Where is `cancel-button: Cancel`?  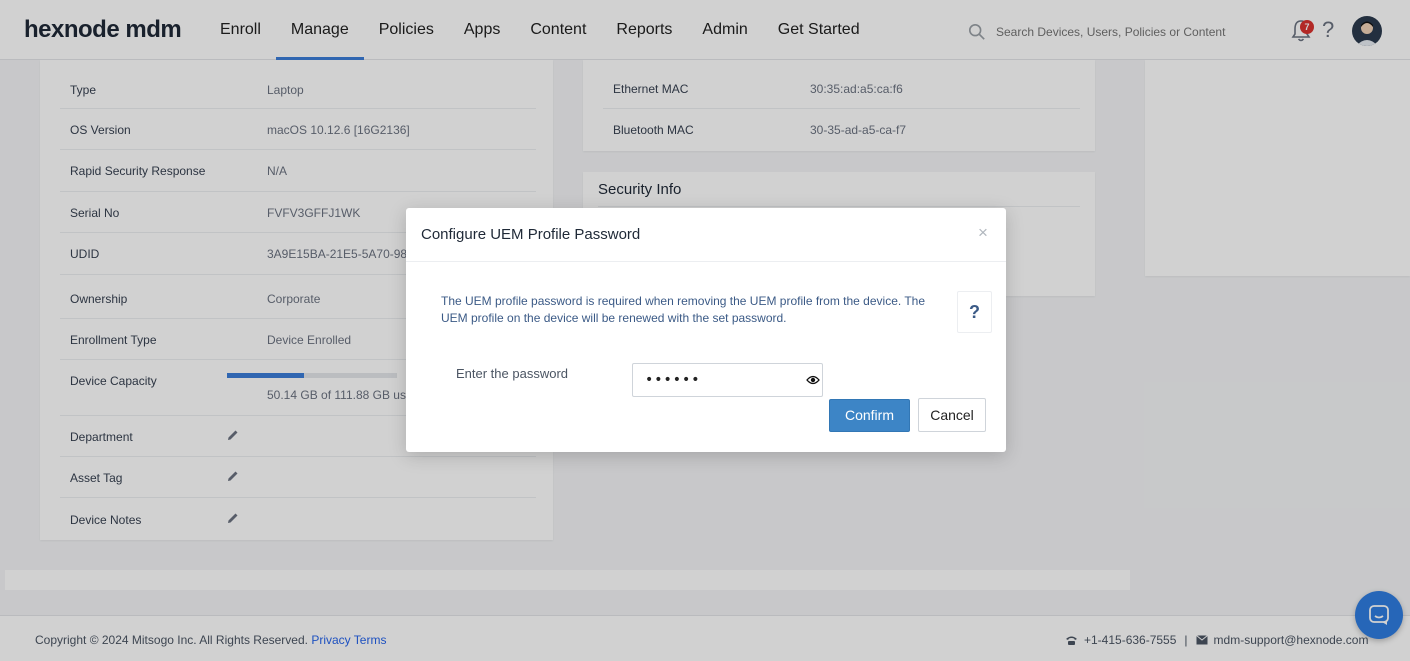 cancel-button: Cancel is located at coordinates (952, 415).